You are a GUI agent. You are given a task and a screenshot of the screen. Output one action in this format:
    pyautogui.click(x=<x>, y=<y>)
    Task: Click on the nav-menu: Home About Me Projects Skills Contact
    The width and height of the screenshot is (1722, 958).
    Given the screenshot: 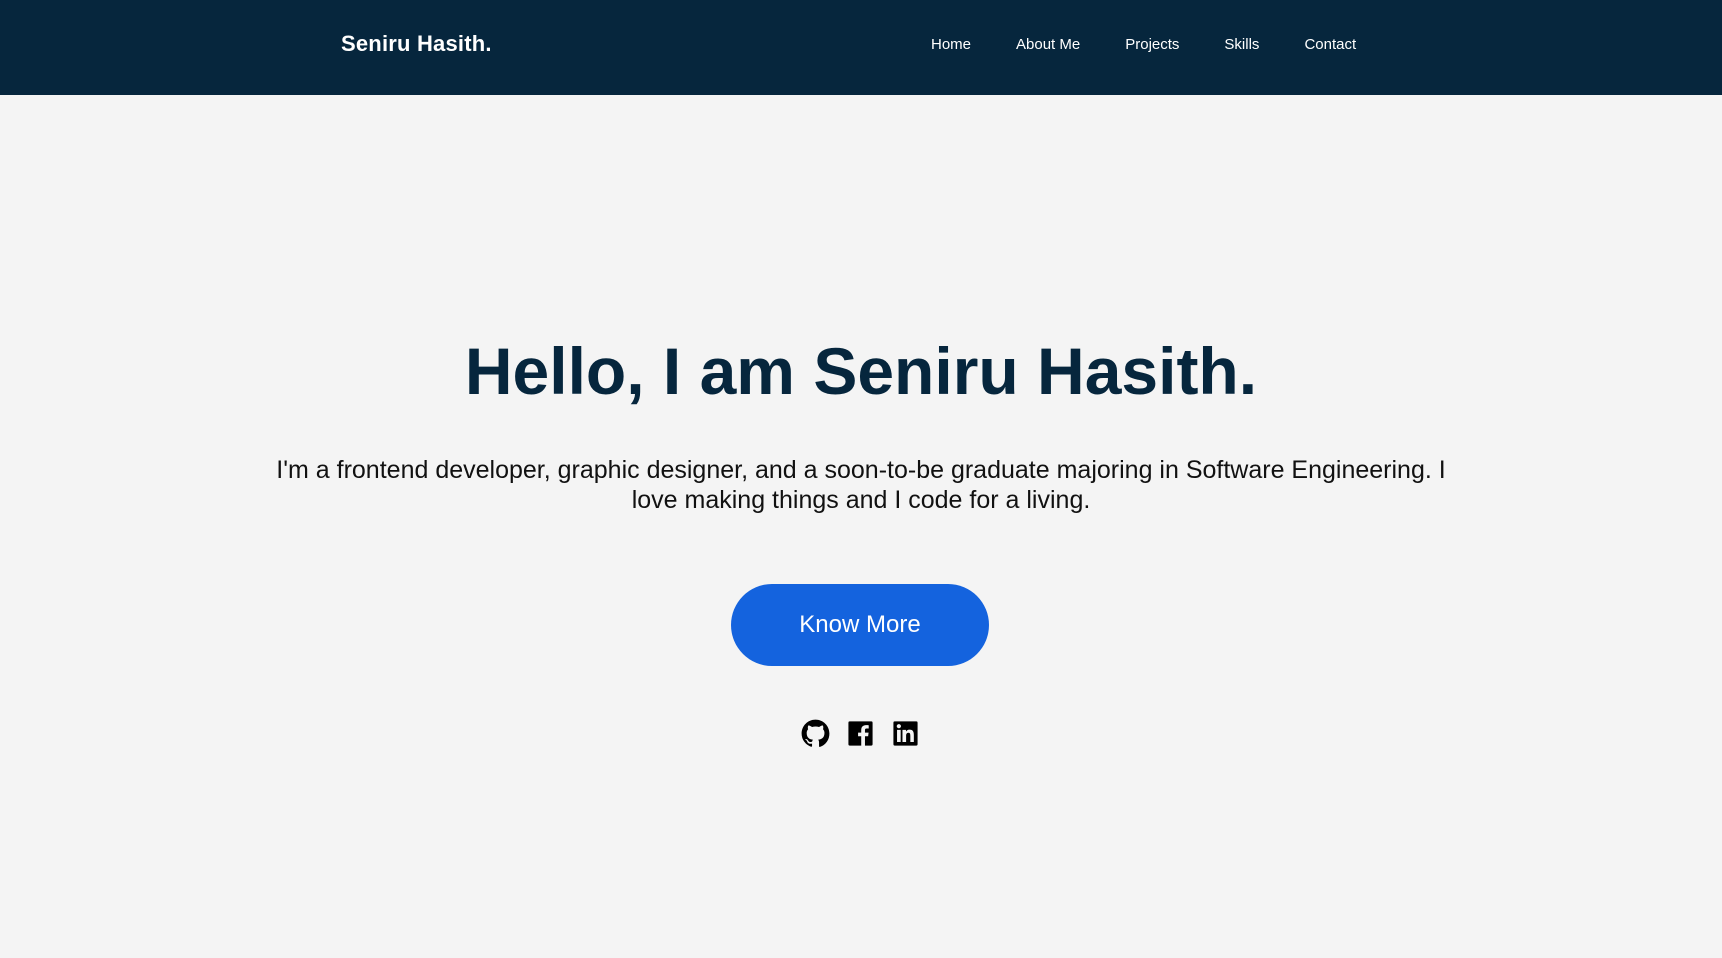 What is the action you would take?
    pyautogui.click(x=1143, y=44)
    